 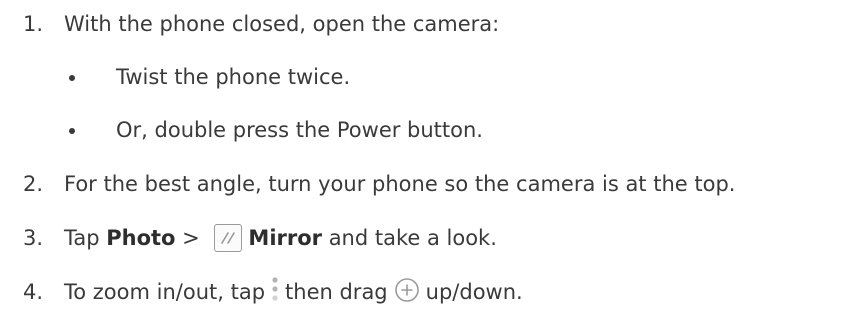 I want to click on bullet-text: Or, double press the Power button., so click(x=299, y=130).